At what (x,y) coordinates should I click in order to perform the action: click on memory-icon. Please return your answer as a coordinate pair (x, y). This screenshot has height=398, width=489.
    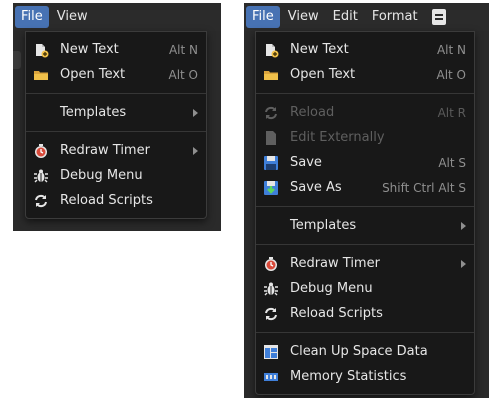
    Looking at the image, I should click on (271, 377).